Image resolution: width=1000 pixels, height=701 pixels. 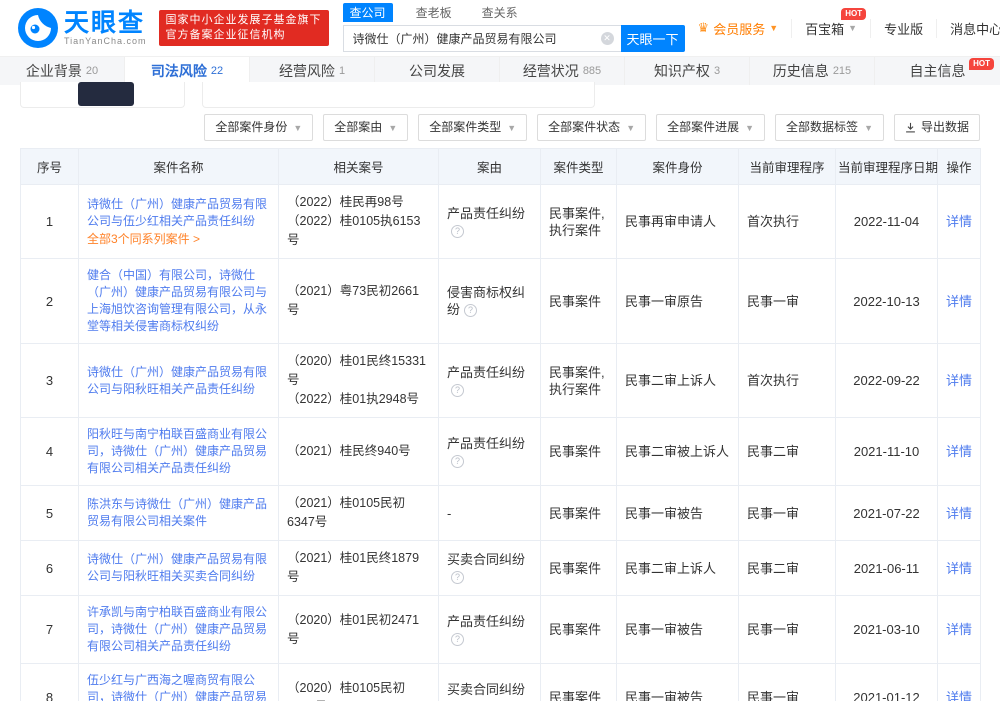 I want to click on filter-dropdown: 全部案件身份 ▼, so click(x=259, y=127).